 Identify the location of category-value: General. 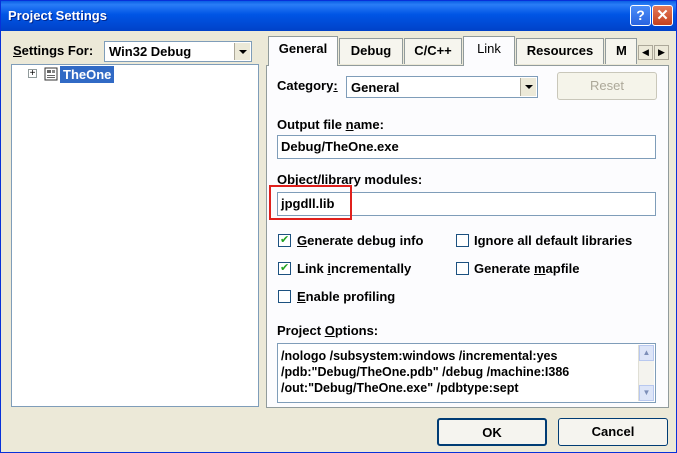
(375, 87).